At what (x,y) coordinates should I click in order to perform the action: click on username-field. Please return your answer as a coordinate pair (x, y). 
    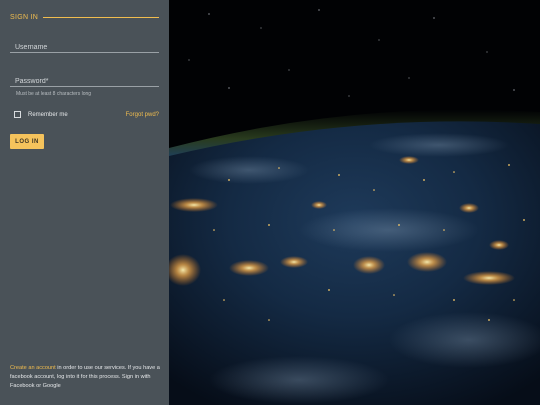
    Looking at the image, I should click on (84, 46).